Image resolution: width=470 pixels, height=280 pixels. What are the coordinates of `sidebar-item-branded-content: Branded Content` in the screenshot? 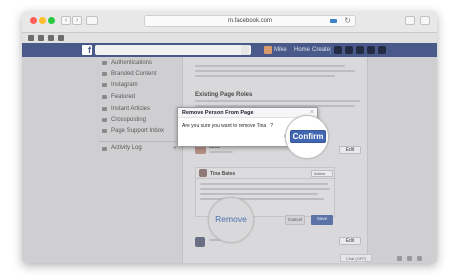 It's located at (139, 74).